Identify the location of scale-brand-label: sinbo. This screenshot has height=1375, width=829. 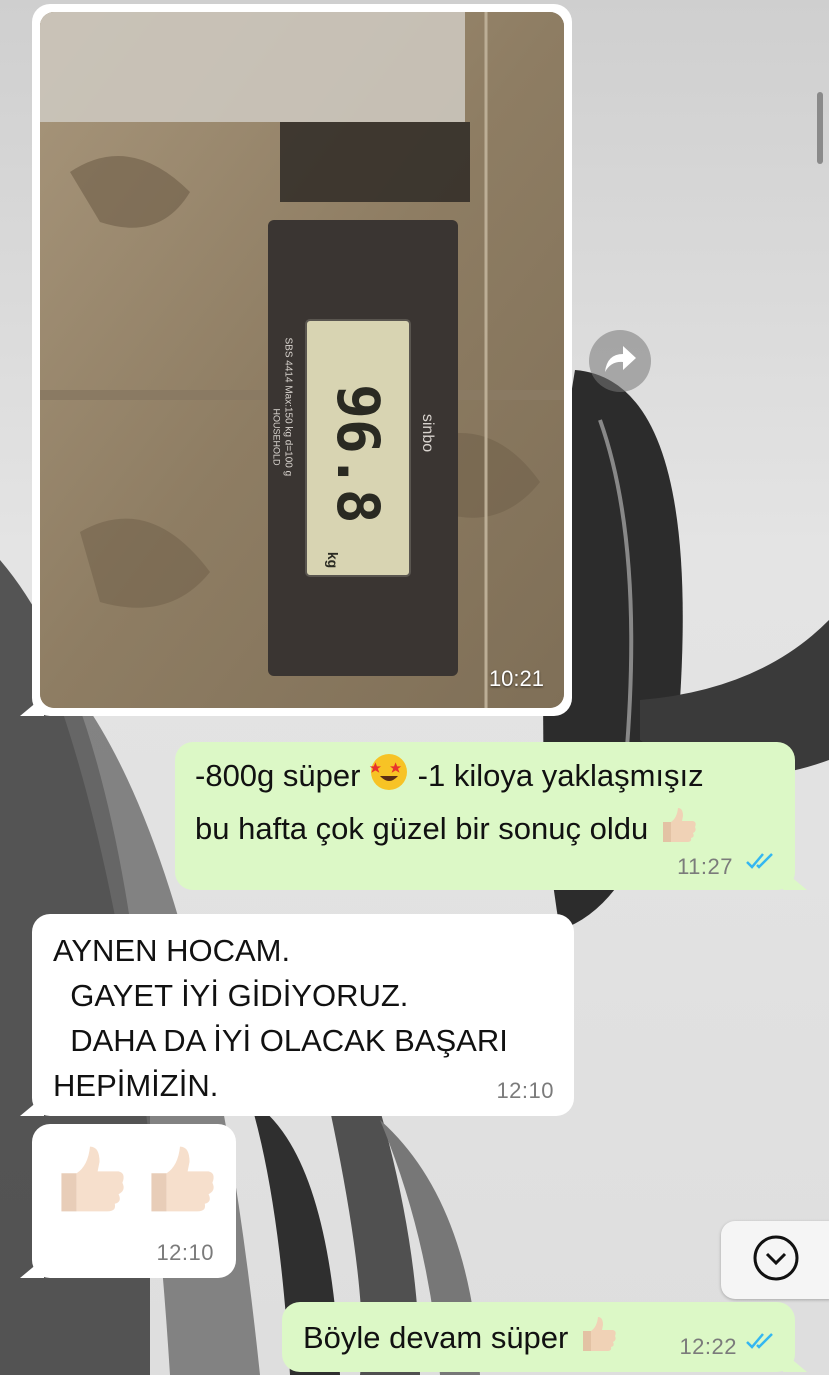
(428, 433).